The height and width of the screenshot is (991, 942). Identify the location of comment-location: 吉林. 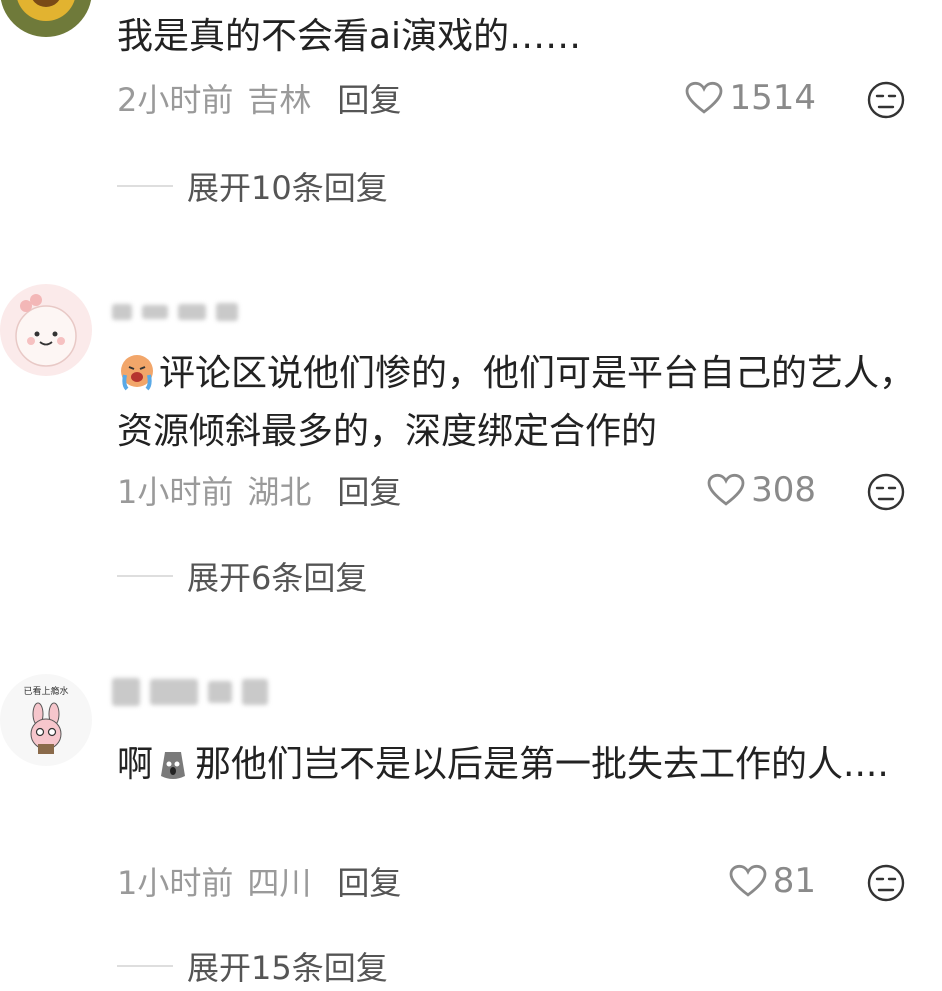
(279, 100).